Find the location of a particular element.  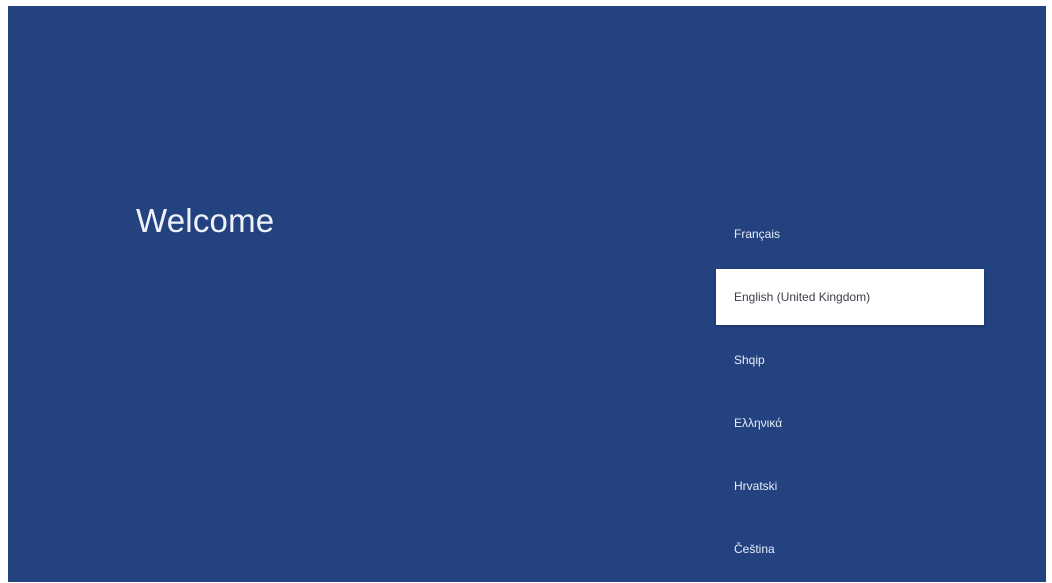

language-option: Čeština is located at coordinates (850, 549).